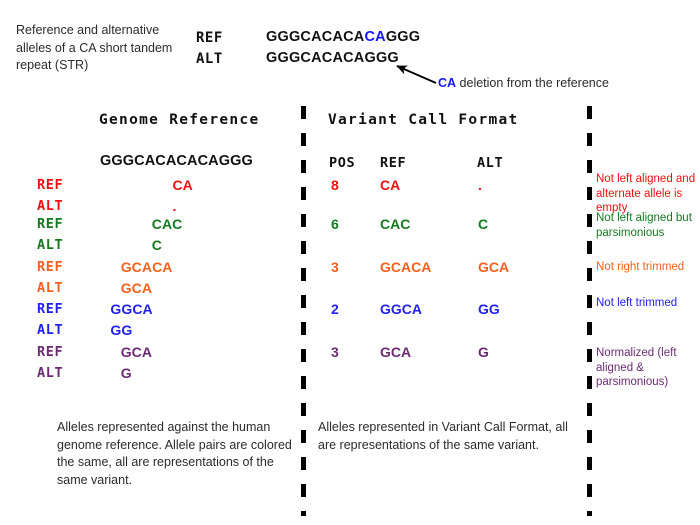 The height and width of the screenshot is (525, 700). Describe the element at coordinates (489, 309) in the screenshot. I see `vcf-cell-alt: GG` at that location.